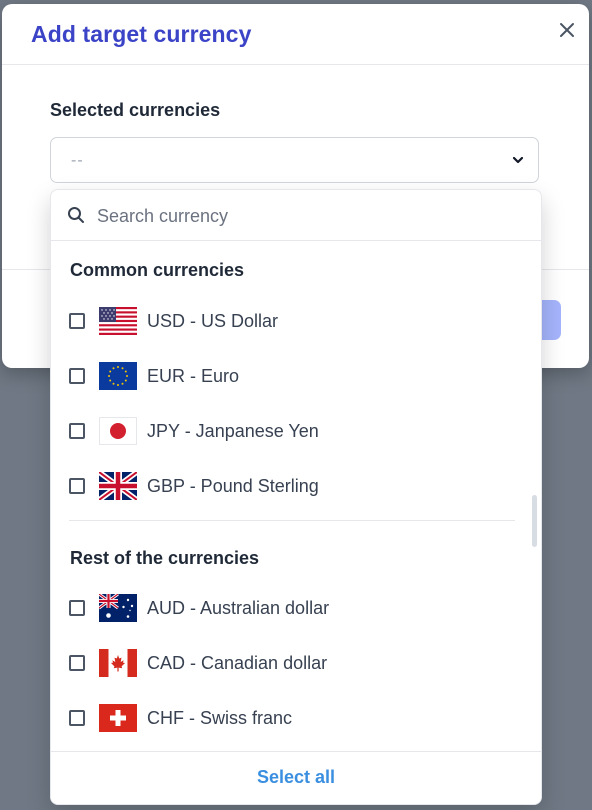 This screenshot has height=810, width=592. What do you see at coordinates (213, 320) in the screenshot?
I see `currency-label: USD - US Dollar` at bounding box center [213, 320].